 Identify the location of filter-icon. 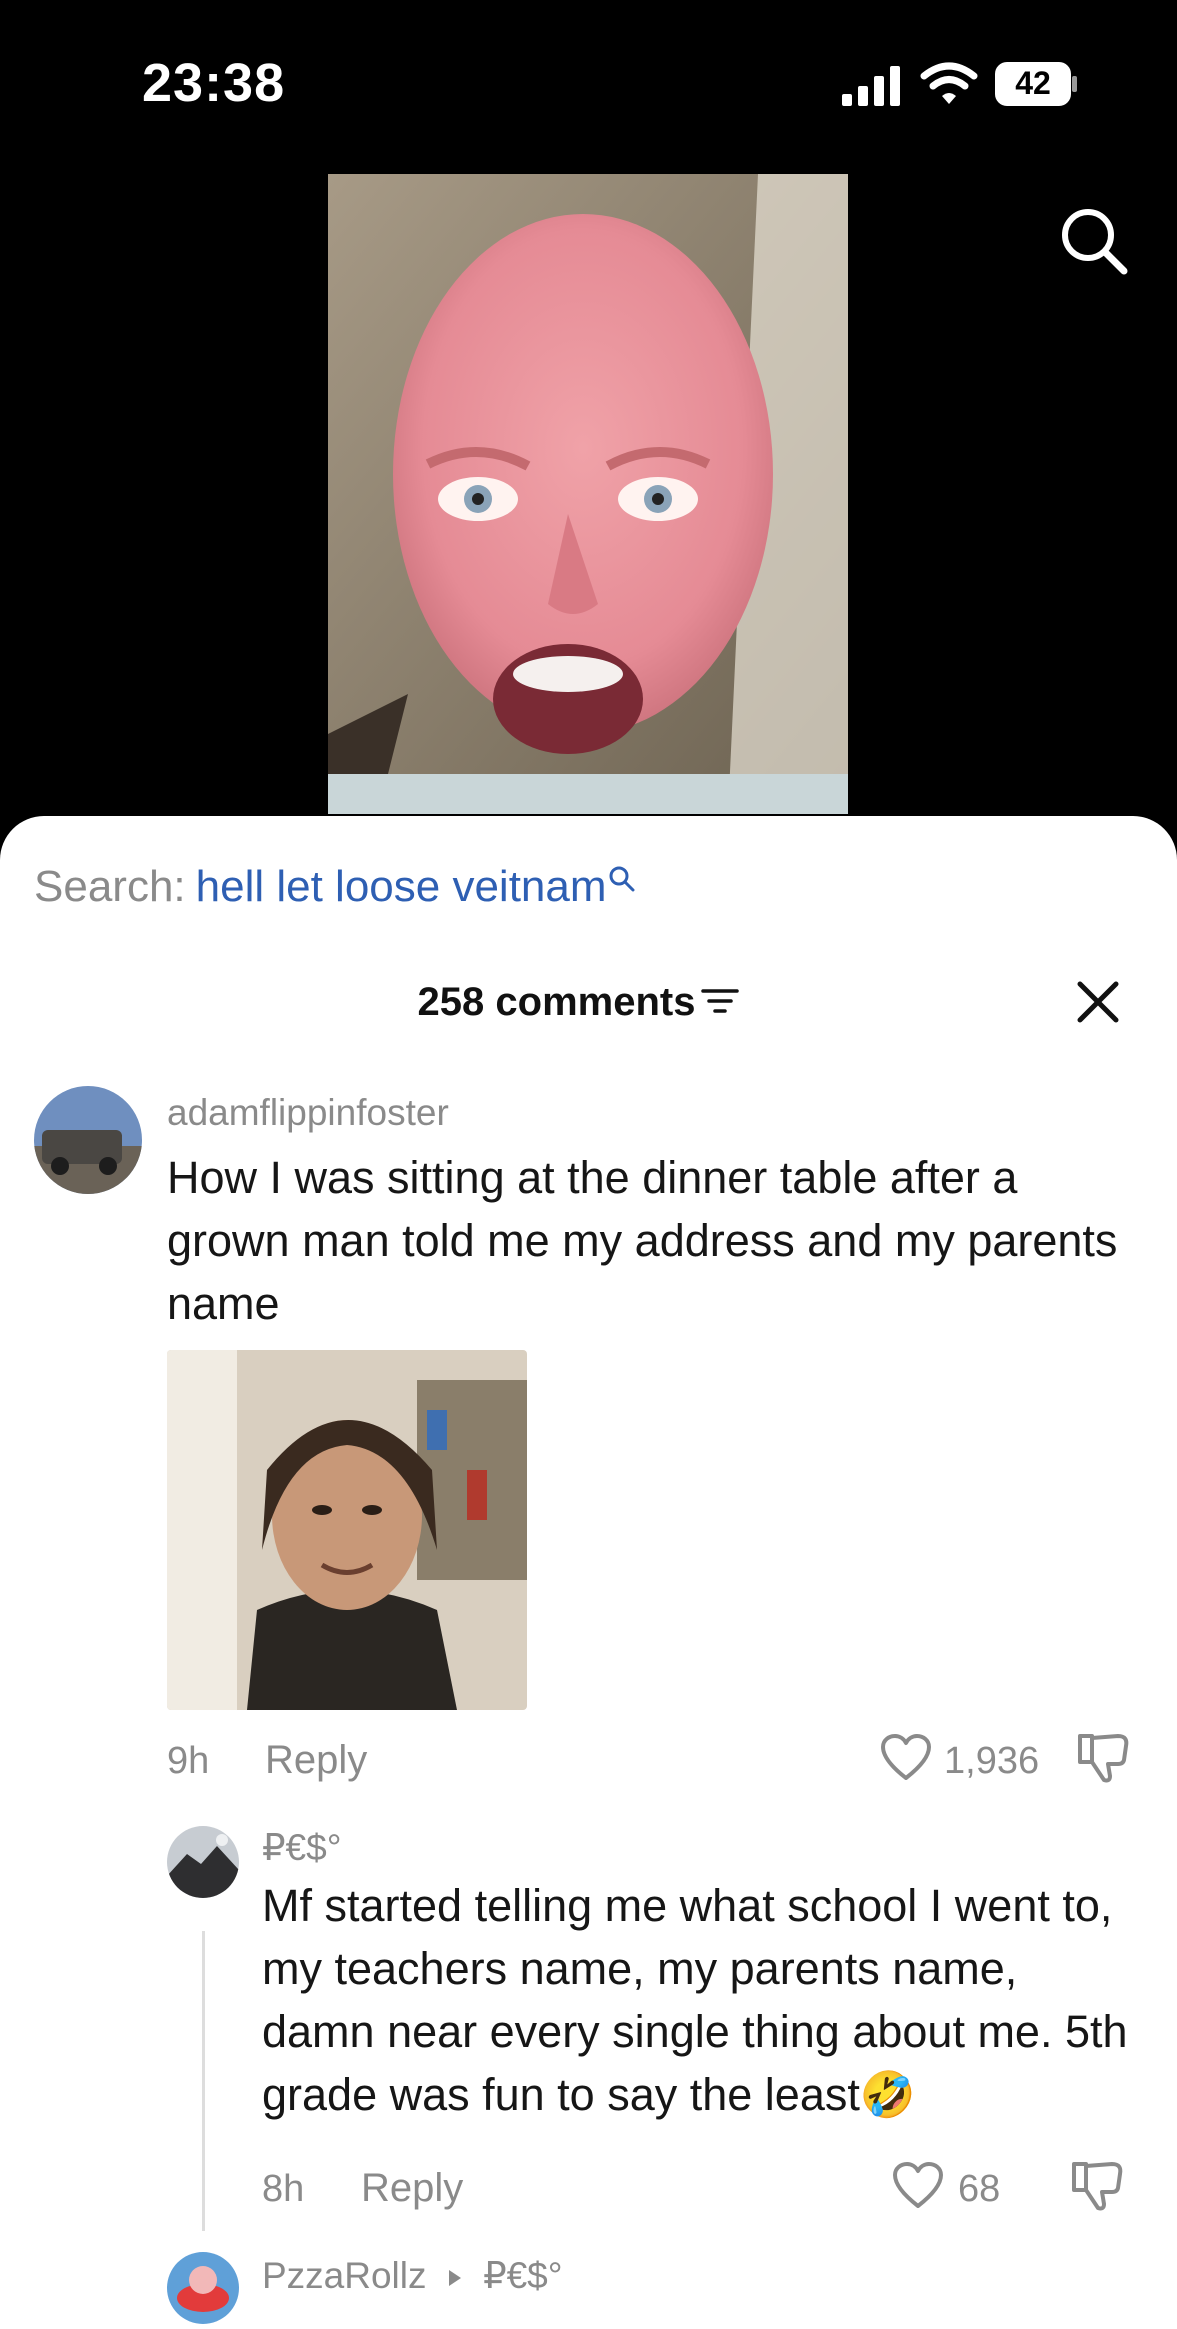
(720, 1001).